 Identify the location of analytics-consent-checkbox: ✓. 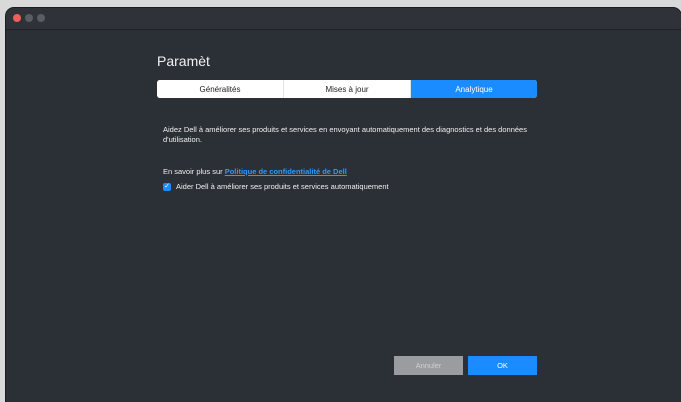
(167, 187).